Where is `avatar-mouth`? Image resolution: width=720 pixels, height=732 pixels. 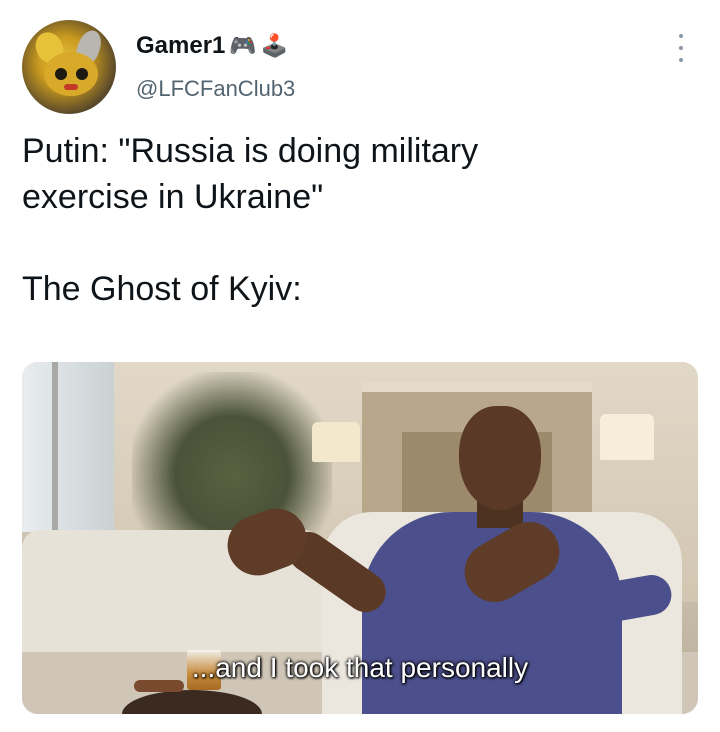
avatar-mouth is located at coordinates (71, 87).